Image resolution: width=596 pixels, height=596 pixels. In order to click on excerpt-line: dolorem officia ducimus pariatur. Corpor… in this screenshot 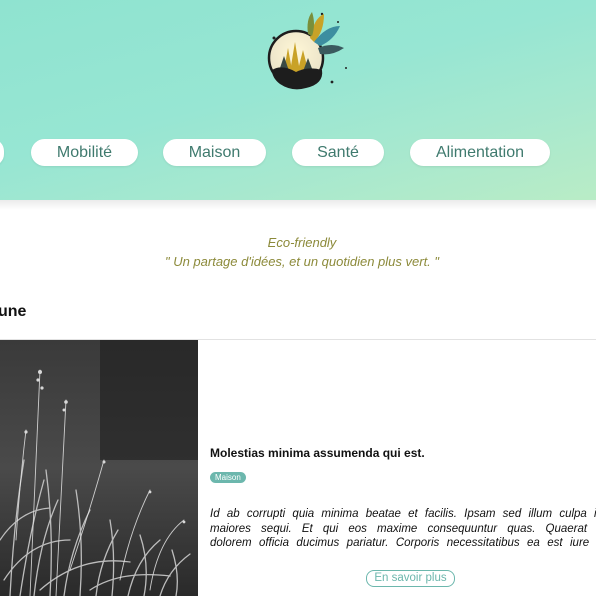, I will do `click(403, 543)`.